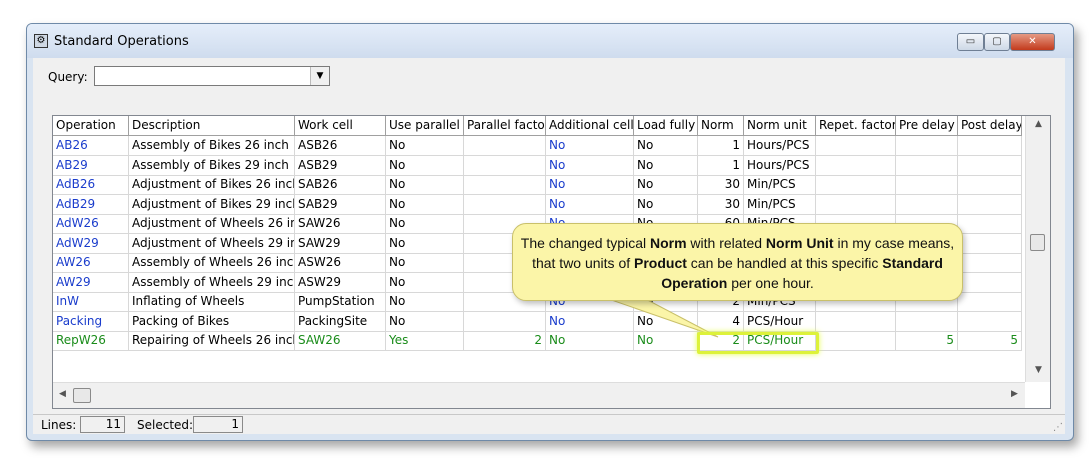  I want to click on cell-operation: RepW26, so click(91, 341).